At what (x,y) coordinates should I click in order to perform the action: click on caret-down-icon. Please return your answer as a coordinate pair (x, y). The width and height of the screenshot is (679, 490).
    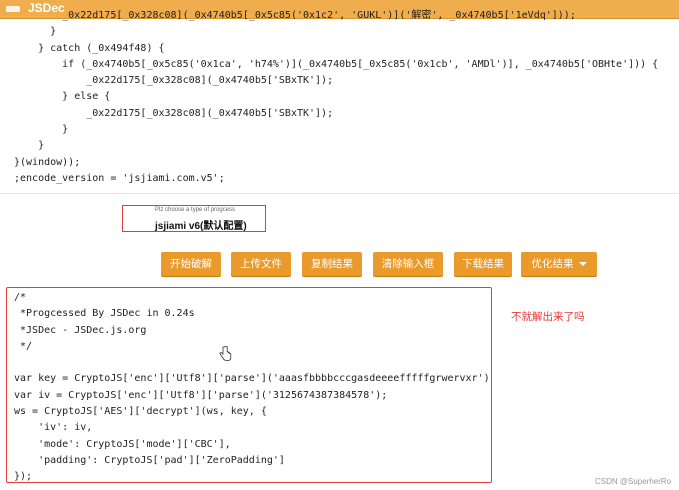
    Looking at the image, I should click on (582, 264).